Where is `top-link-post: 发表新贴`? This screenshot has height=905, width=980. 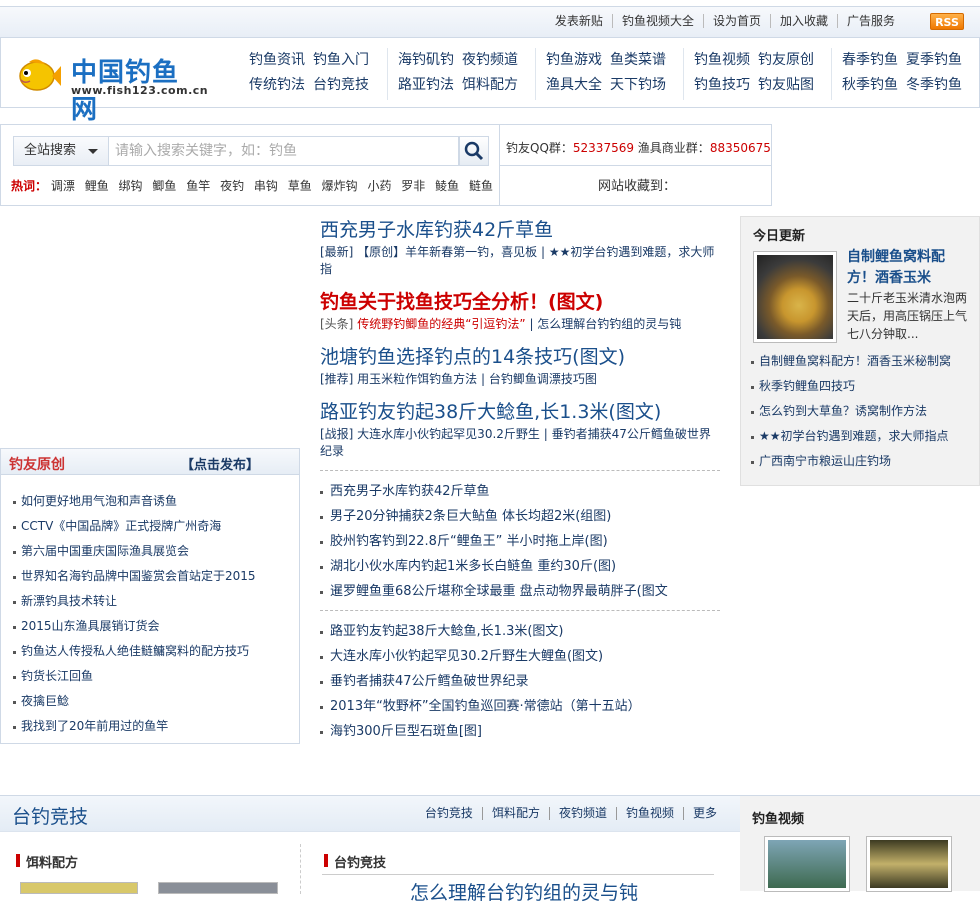 top-link-post: 发表新贴 is located at coordinates (579, 21).